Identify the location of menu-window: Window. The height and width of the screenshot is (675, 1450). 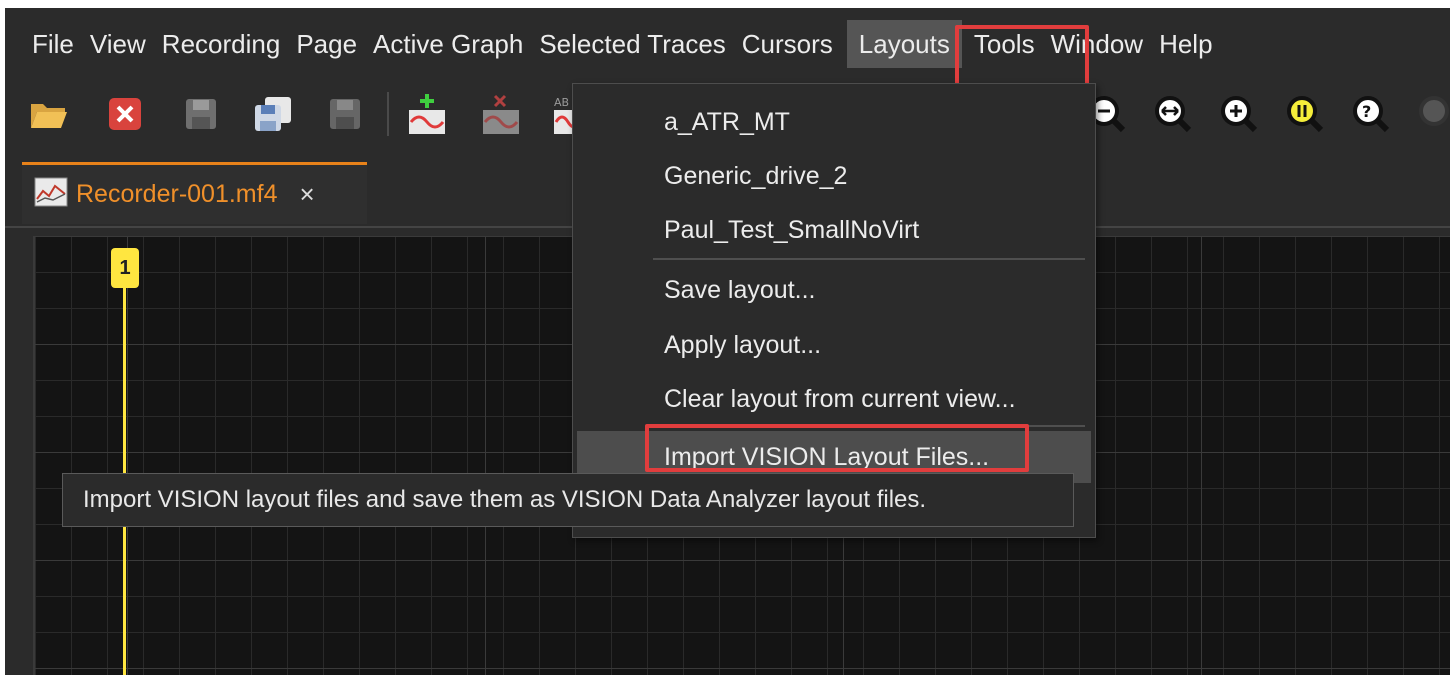
(1104, 44).